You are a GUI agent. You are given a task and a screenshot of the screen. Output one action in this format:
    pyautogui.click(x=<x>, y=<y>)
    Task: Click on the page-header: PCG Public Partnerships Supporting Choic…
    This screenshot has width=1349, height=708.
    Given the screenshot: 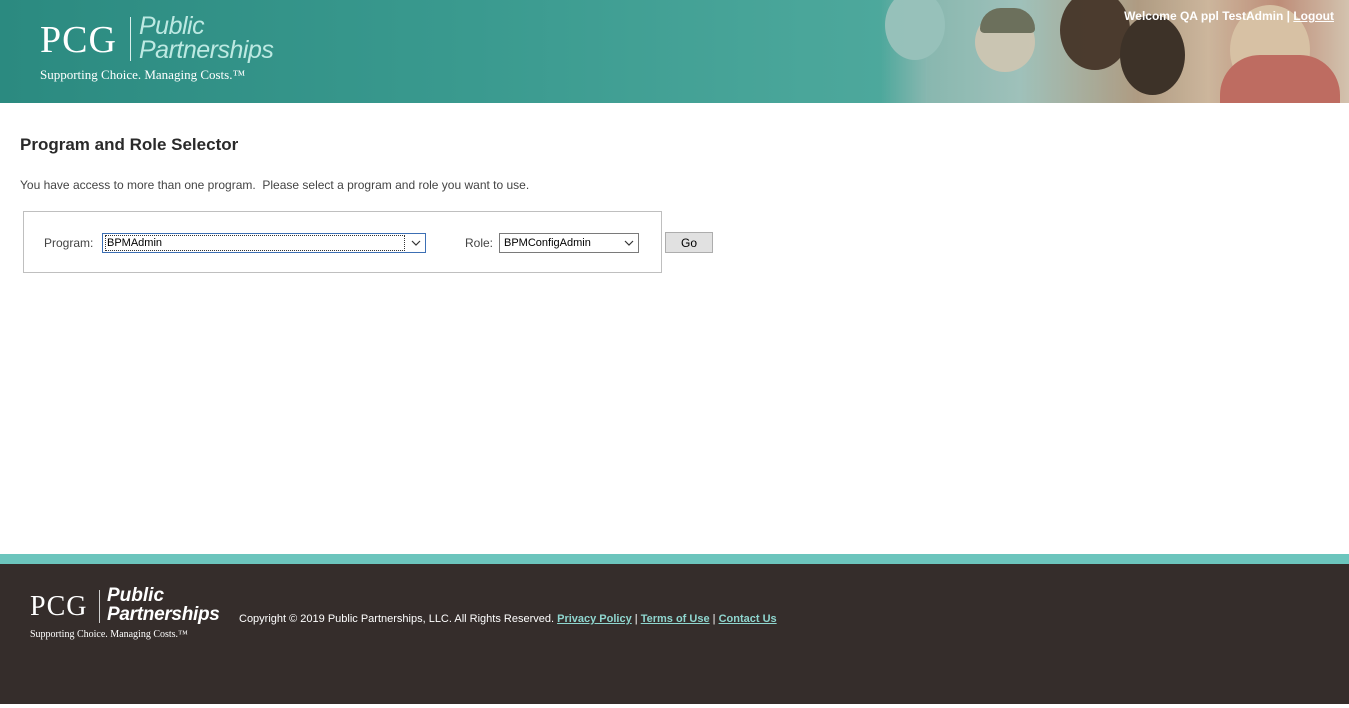 What is the action you would take?
    pyautogui.click(x=674, y=51)
    